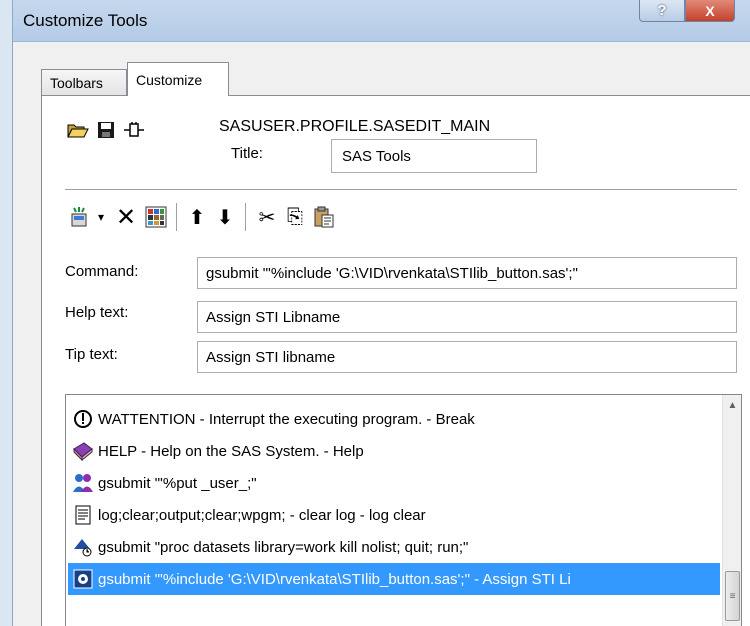 This screenshot has height=626, width=750. I want to click on help-text-input, so click(467, 317).